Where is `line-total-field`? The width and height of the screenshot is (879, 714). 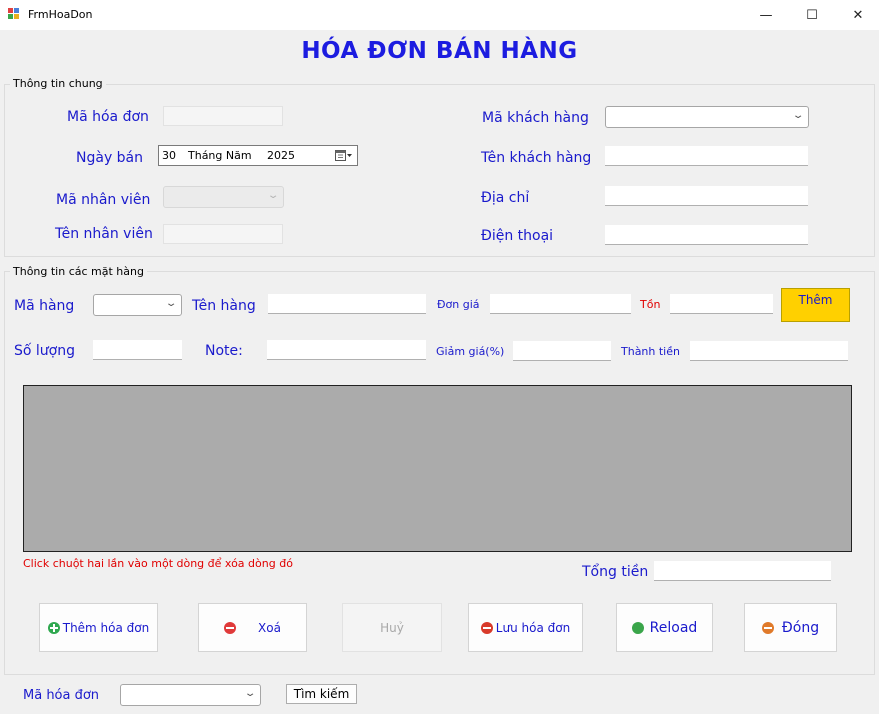
line-total-field is located at coordinates (769, 351).